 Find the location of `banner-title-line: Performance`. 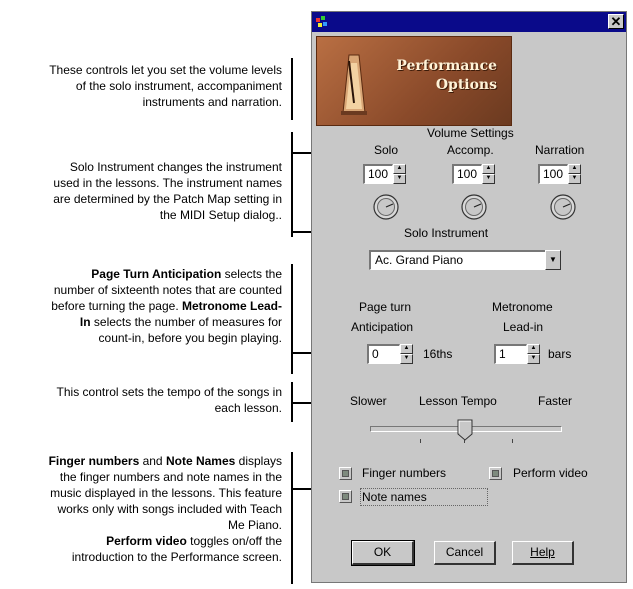

banner-title-line: Performance is located at coordinates (446, 66).